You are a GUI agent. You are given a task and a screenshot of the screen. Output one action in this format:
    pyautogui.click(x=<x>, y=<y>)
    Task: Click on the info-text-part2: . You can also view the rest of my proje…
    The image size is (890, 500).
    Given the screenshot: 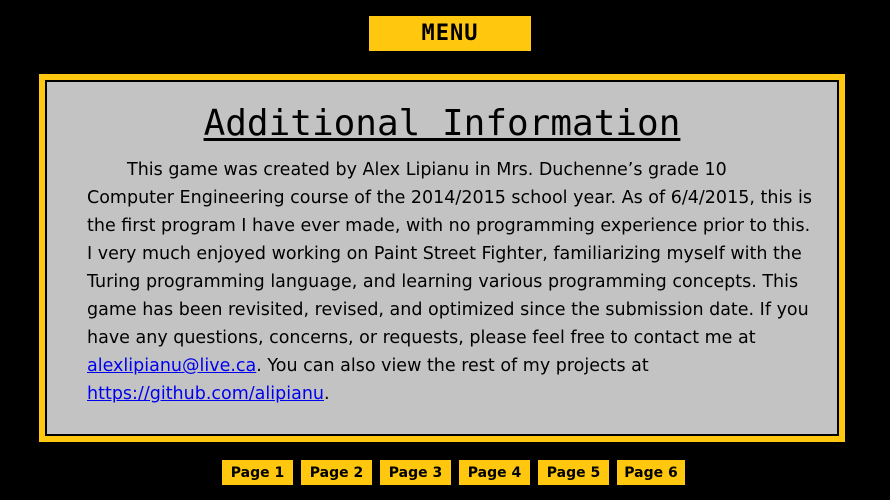 What is the action you would take?
    pyautogui.click(x=452, y=366)
    